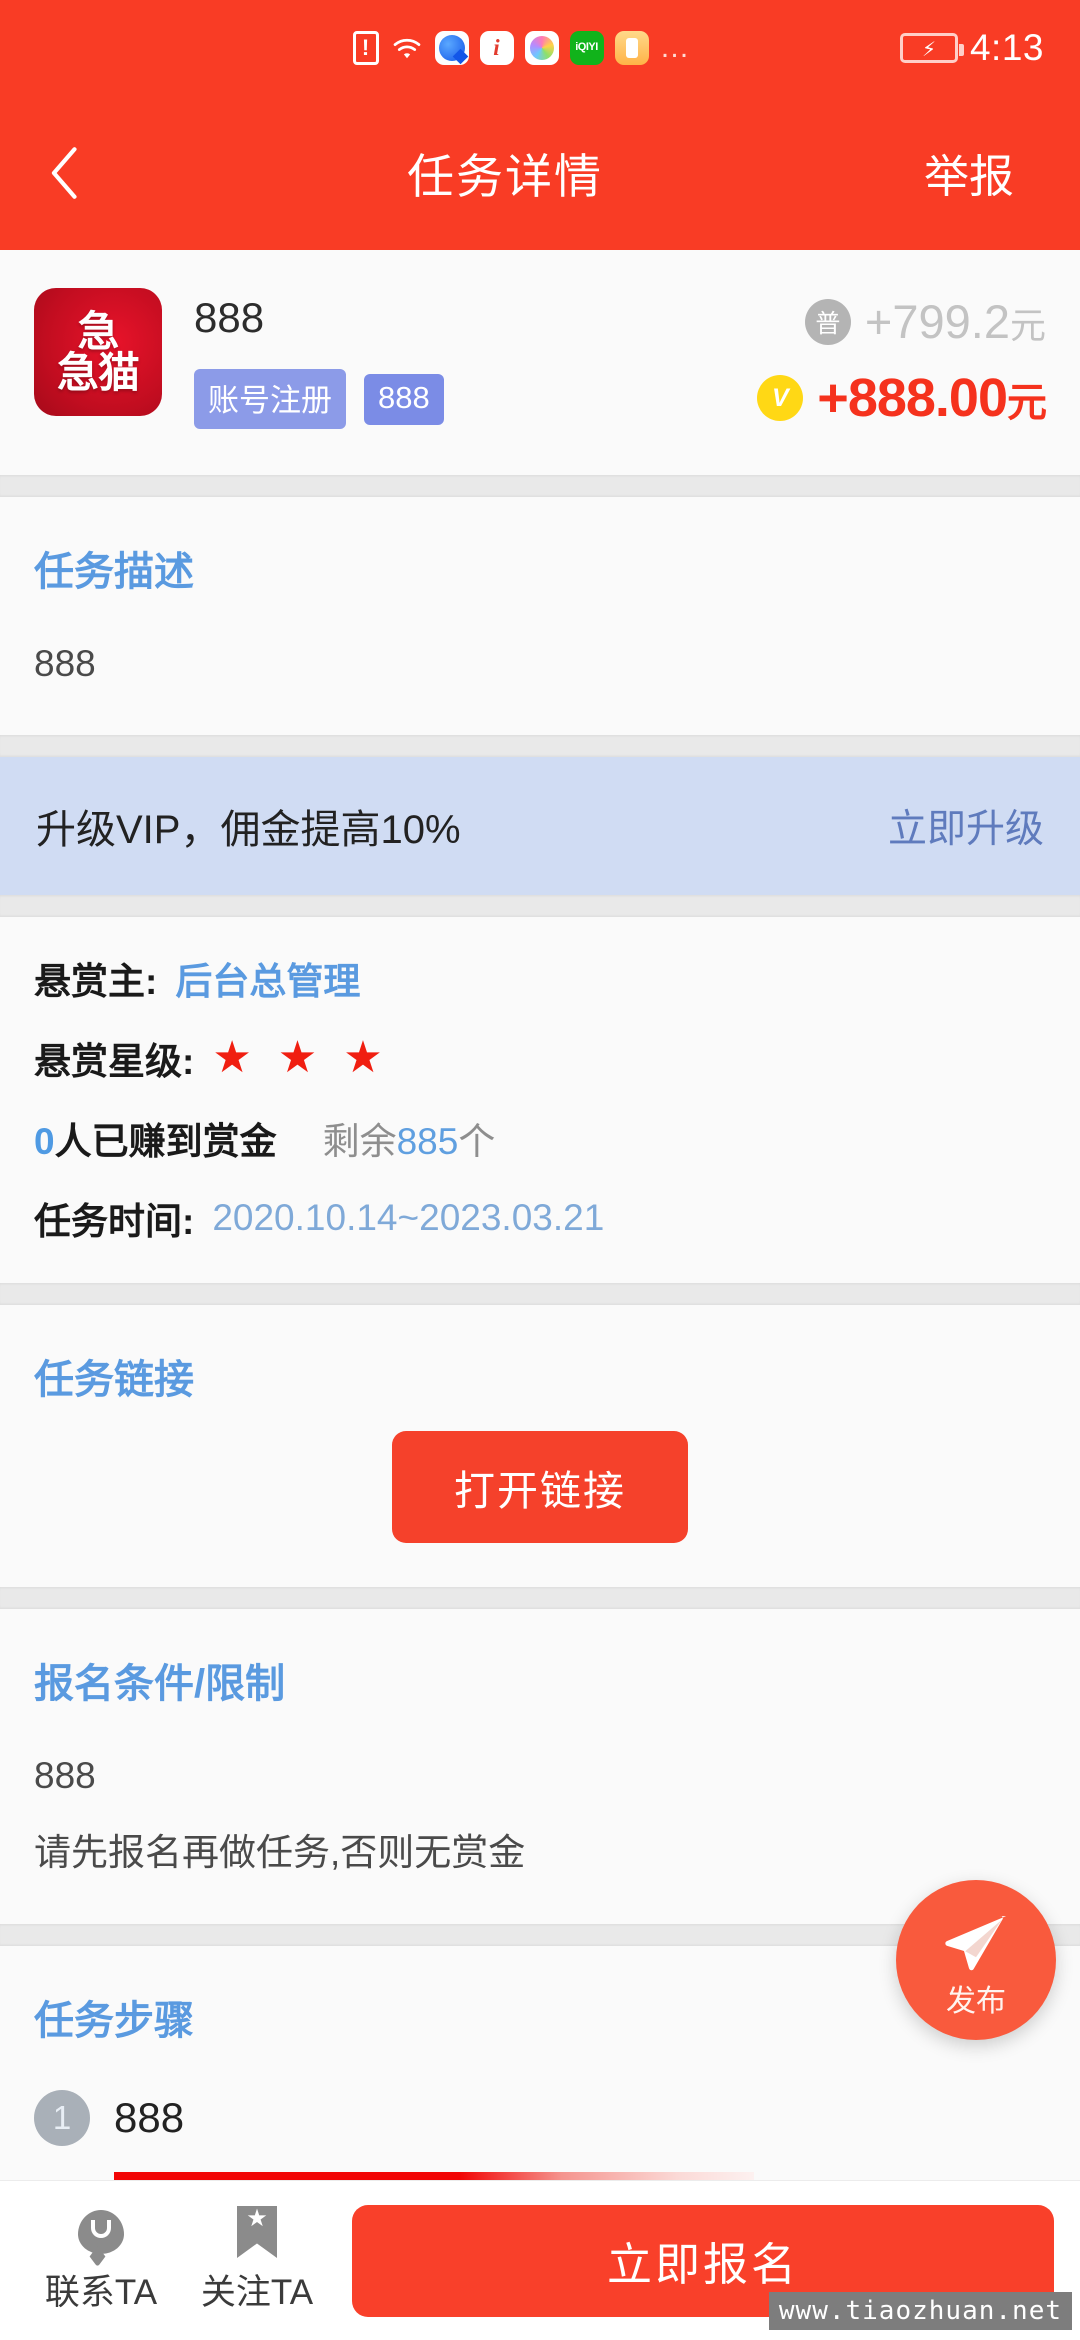 The width and height of the screenshot is (1080, 2340). I want to click on task-link-title: 任务链接, so click(114, 1379).